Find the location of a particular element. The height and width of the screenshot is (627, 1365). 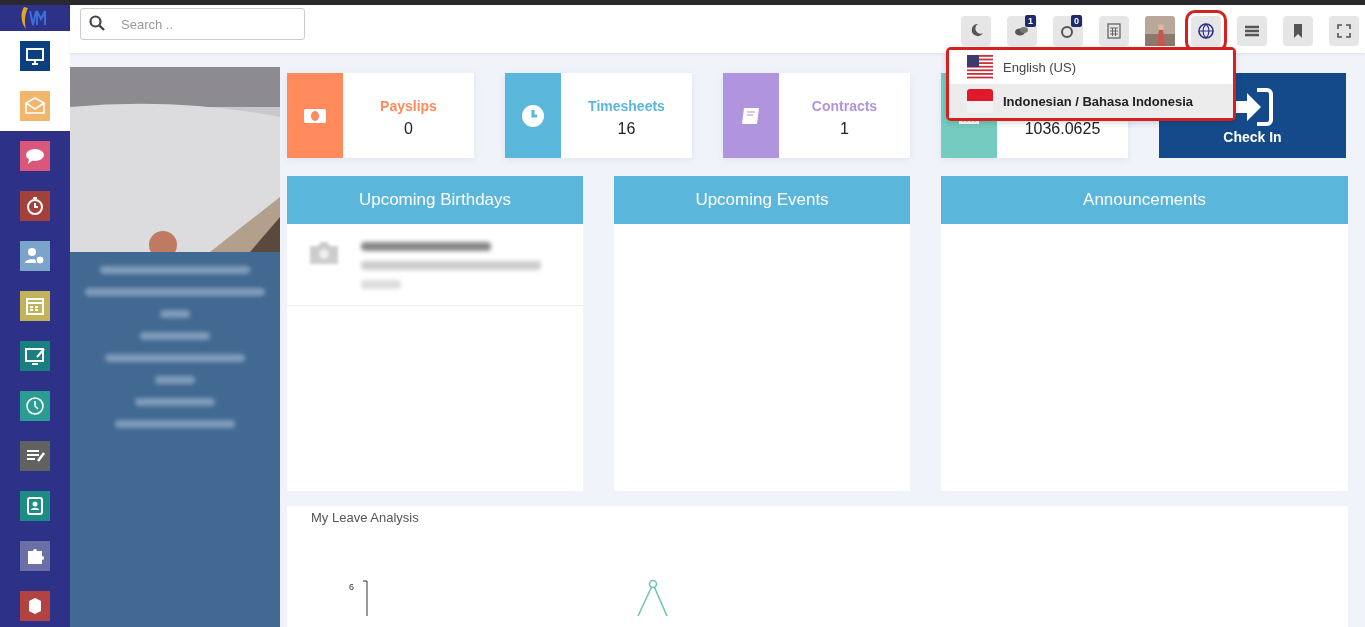

card-value: 1036.0625 is located at coordinates (1062, 128).